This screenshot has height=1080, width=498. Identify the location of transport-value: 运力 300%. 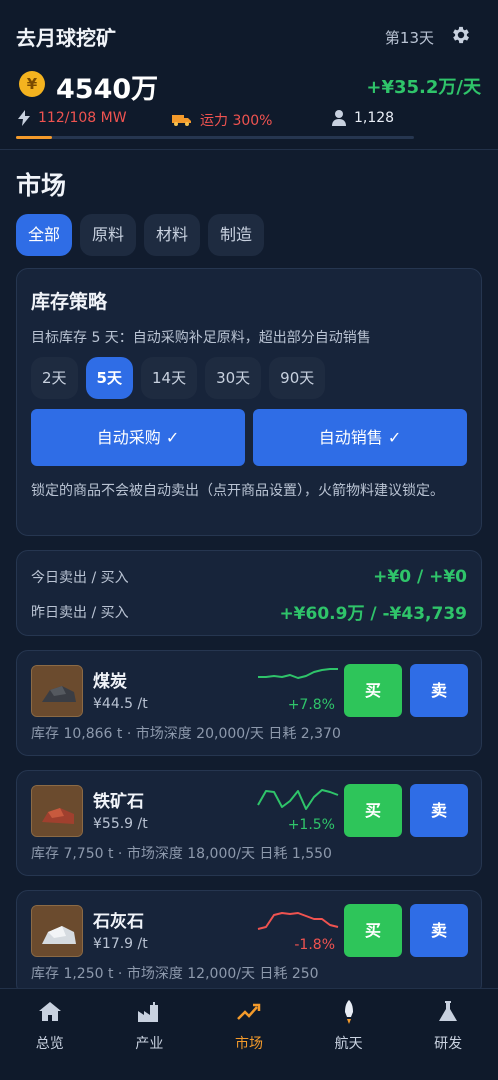
(236, 121).